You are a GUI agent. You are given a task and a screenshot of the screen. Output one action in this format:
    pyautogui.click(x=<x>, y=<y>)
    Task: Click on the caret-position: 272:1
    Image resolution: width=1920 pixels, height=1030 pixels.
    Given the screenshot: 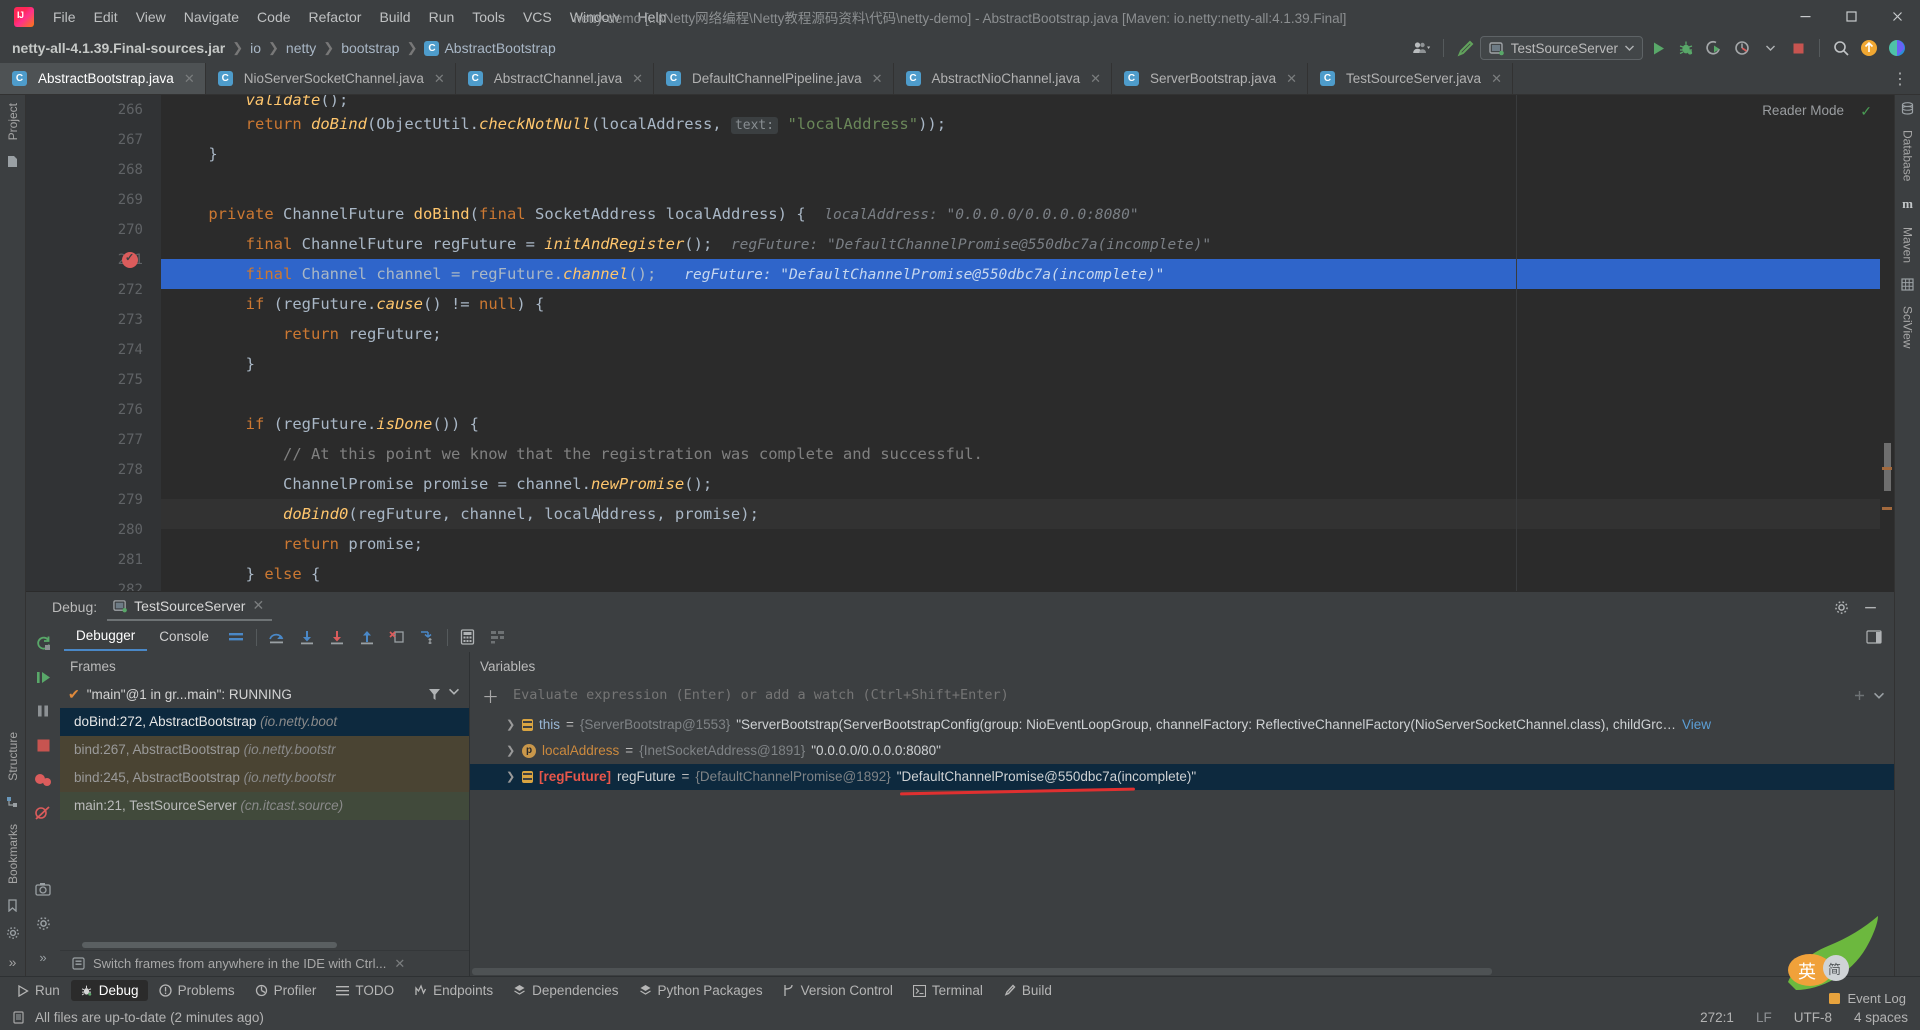 What is the action you would take?
    pyautogui.click(x=1717, y=1017)
    